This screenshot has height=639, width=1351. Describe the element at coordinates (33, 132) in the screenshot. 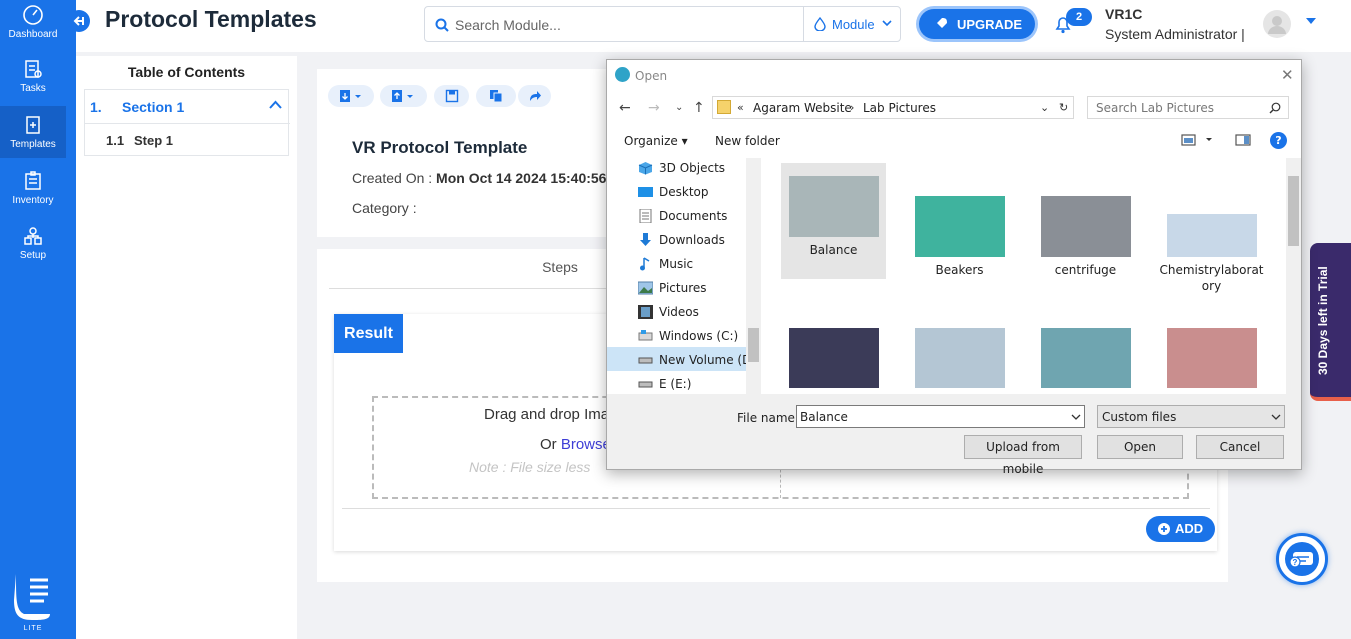

I see `nav-item-templates: Templates` at that location.